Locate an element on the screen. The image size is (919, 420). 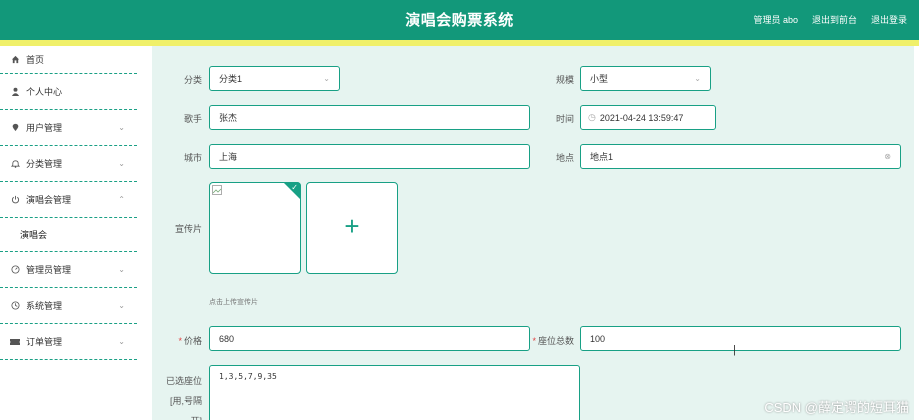
sidebar-item-label: 用户管理 is located at coordinates (44, 128).